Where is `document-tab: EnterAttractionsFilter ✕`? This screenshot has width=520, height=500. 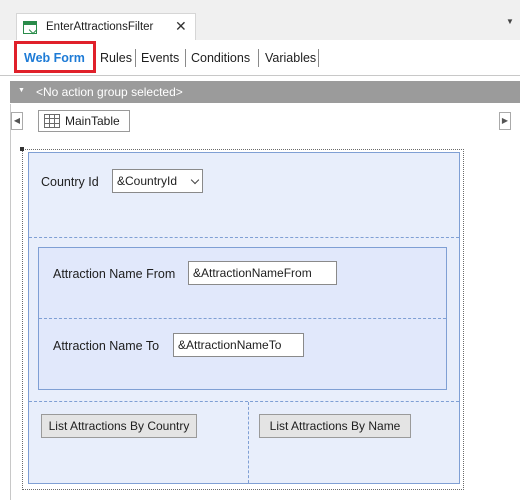 document-tab: EnterAttractionsFilter ✕ is located at coordinates (106, 26).